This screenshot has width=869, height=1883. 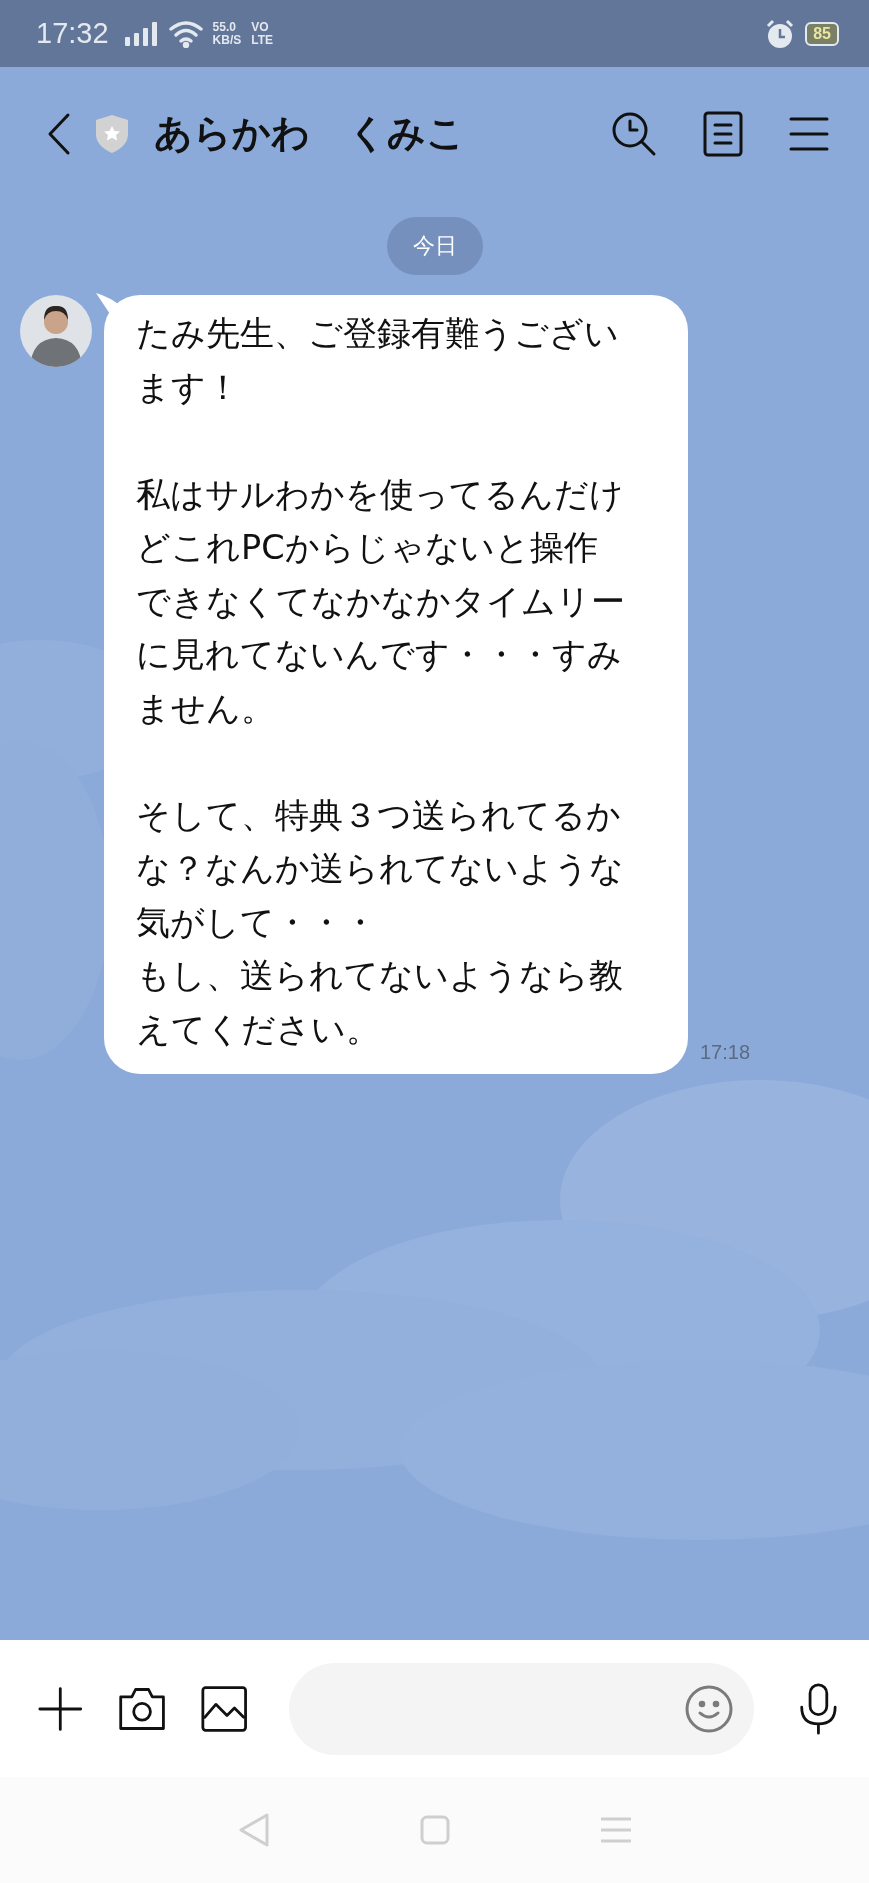 I want to click on microphone-icon, so click(x=818, y=1708).